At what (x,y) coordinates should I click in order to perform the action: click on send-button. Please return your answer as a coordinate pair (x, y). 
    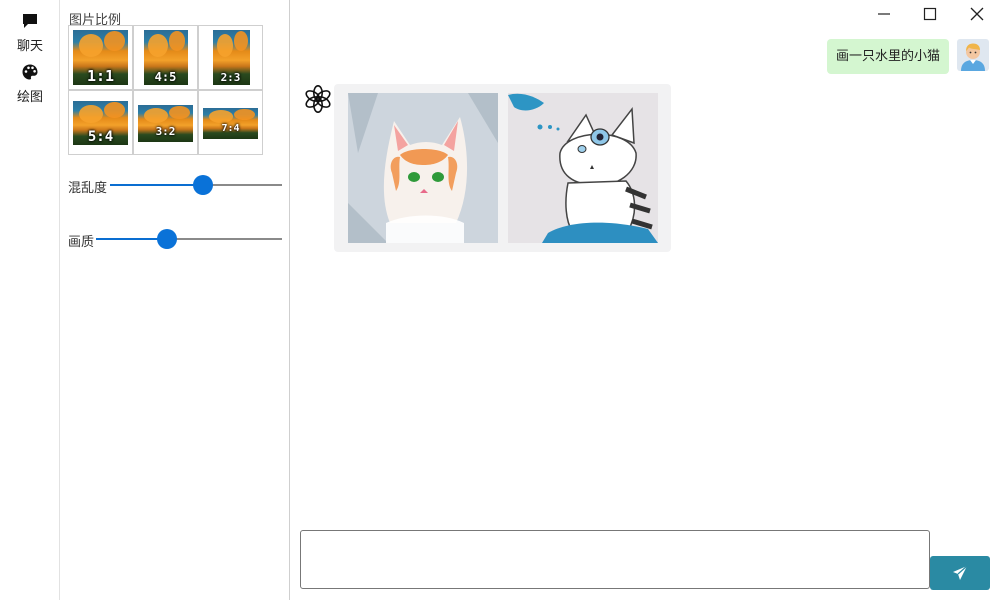
    Looking at the image, I should click on (960, 573).